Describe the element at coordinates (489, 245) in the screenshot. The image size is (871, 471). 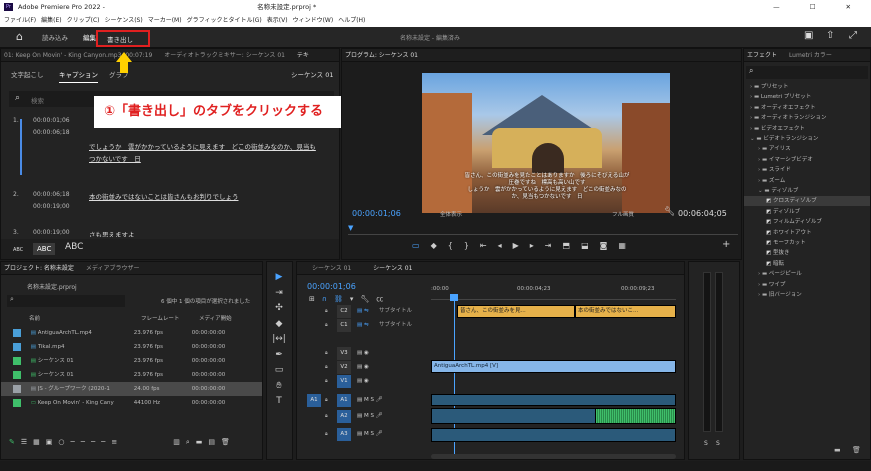
I see `goto-in-icon: ⇤` at that location.